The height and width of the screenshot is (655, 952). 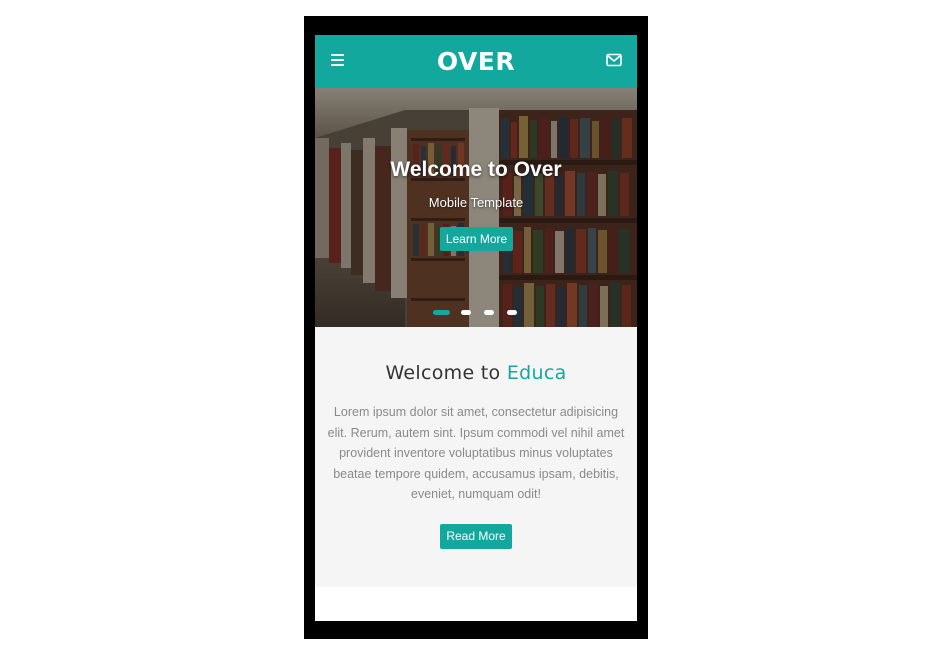 I want to click on read-more-button: Read More, so click(x=476, y=536).